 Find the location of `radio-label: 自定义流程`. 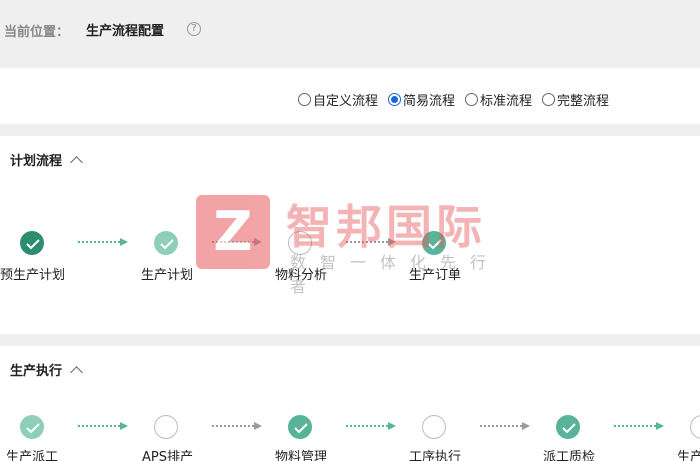

radio-label: 自定义流程 is located at coordinates (346, 101).